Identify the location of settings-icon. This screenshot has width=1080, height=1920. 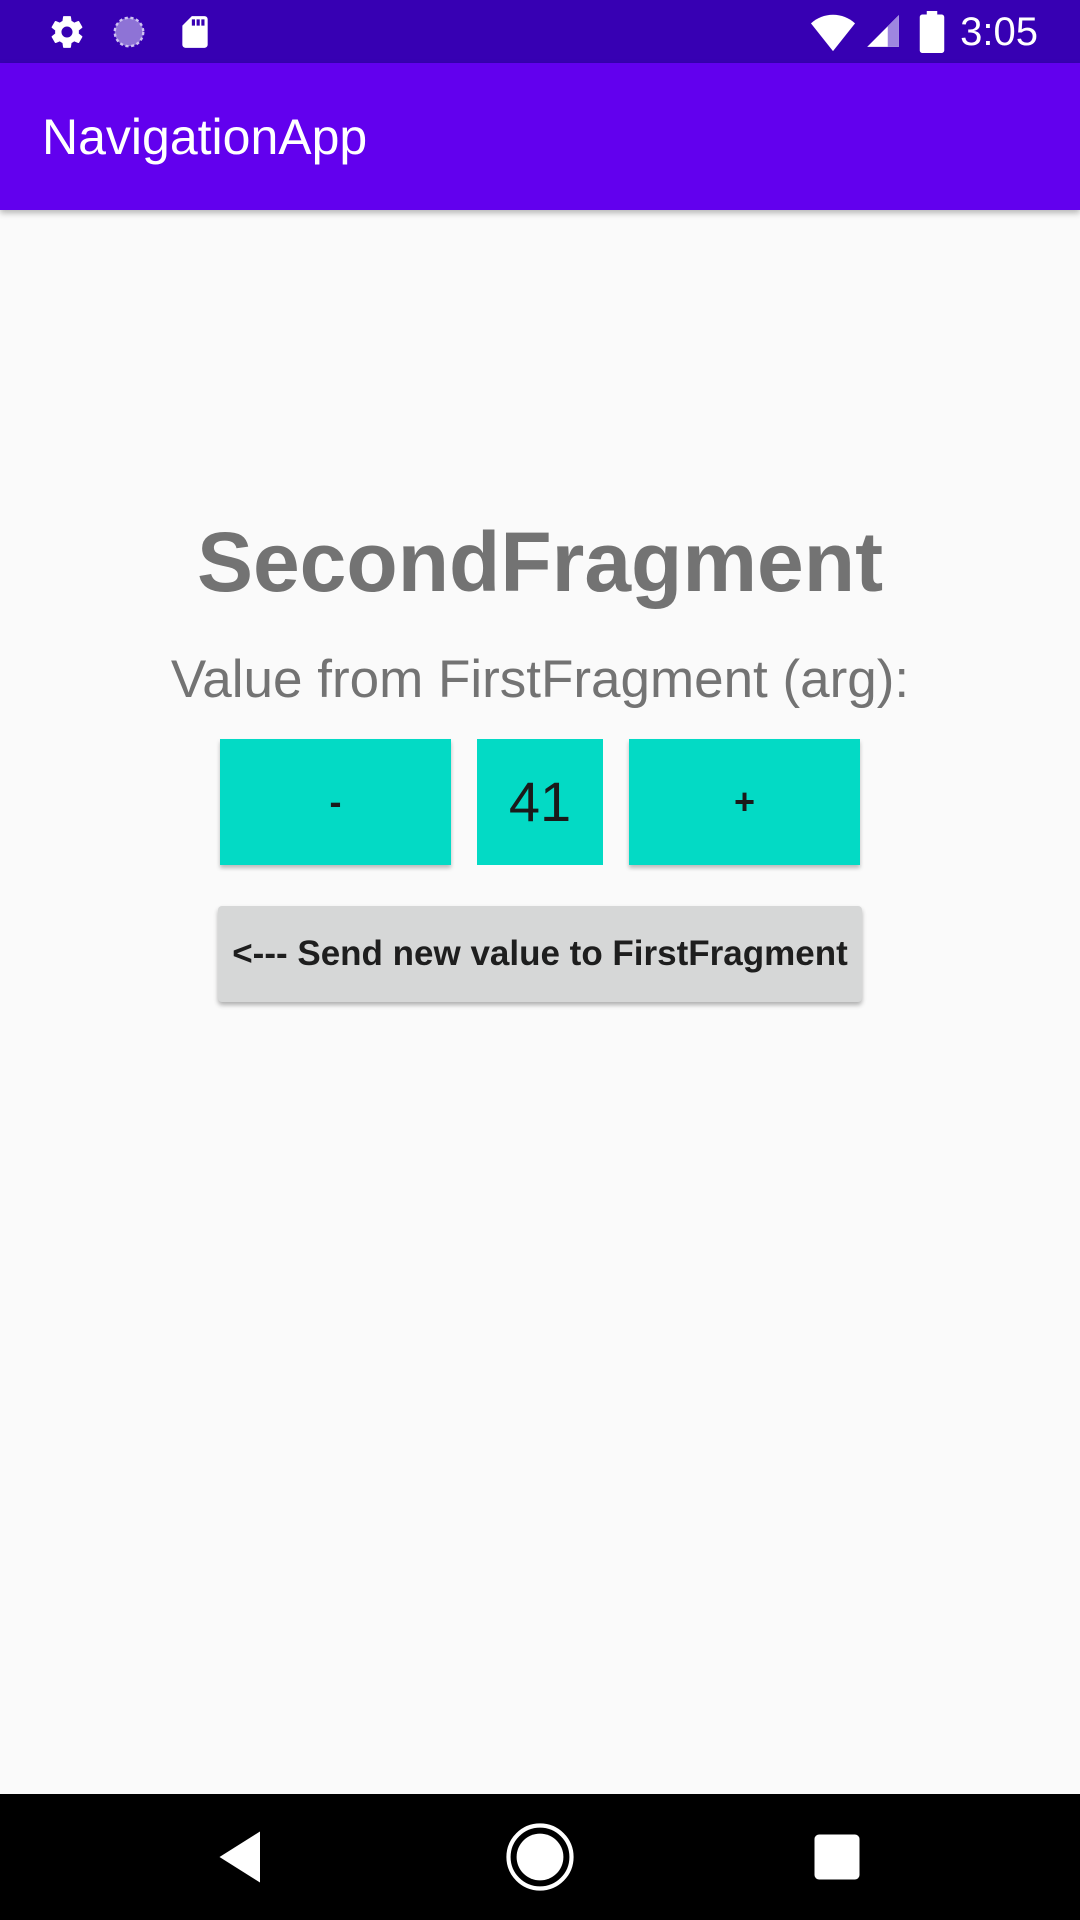
(67, 32).